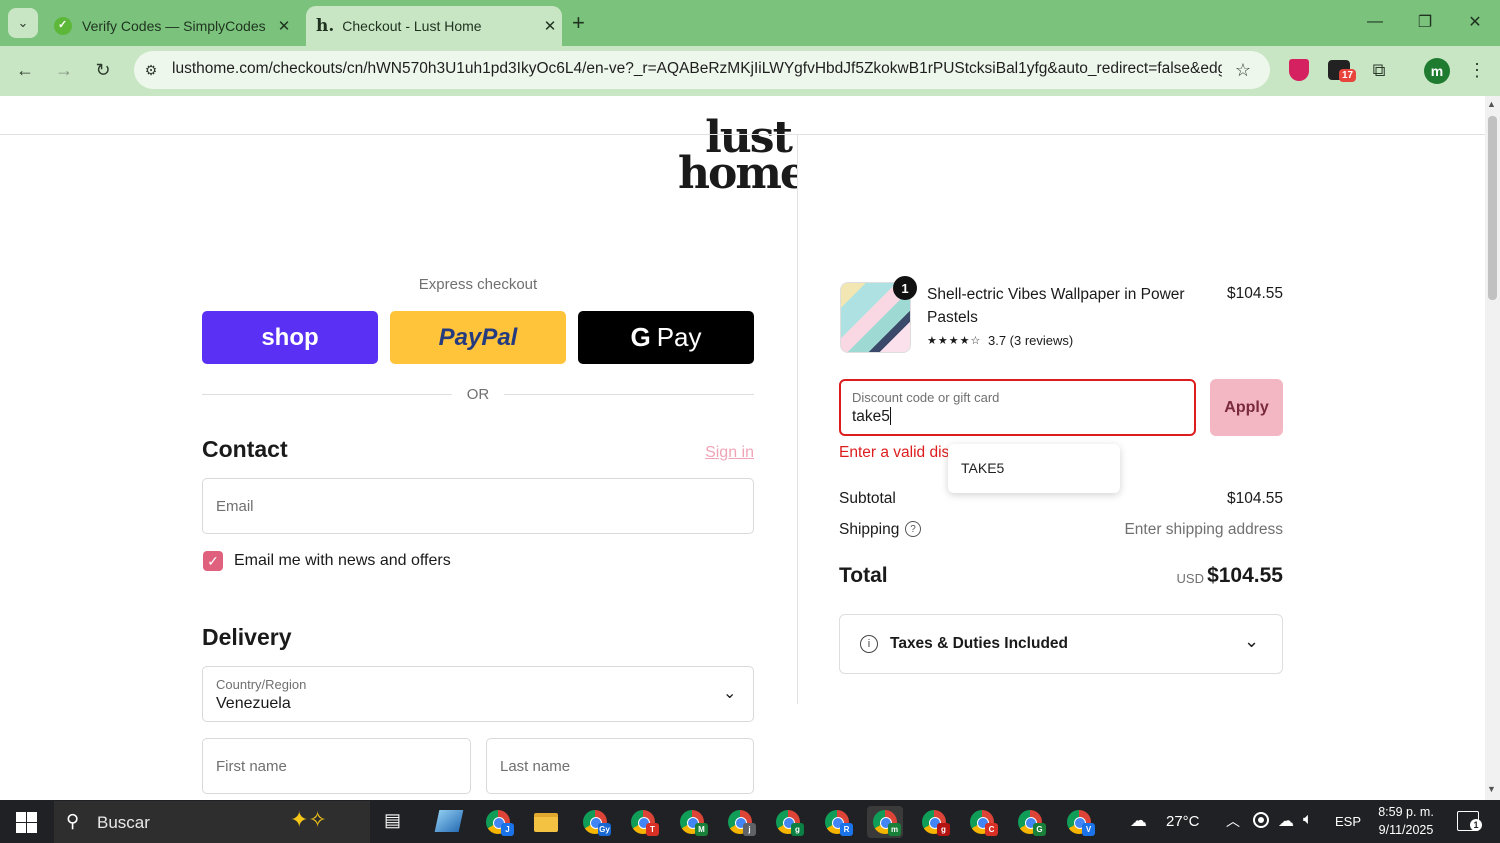  What do you see at coordinates (926, 397) in the screenshot?
I see `discount-label: Discount code or gift card` at bounding box center [926, 397].